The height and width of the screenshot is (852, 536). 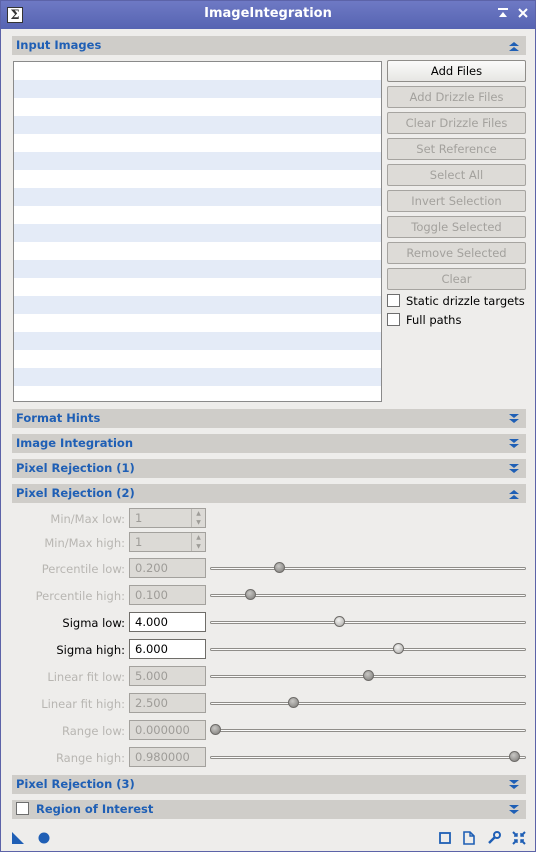 What do you see at coordinates (269, 45) in the screenshot?
I see `section-input-images: Input Images` at bounding box center [269, 45].